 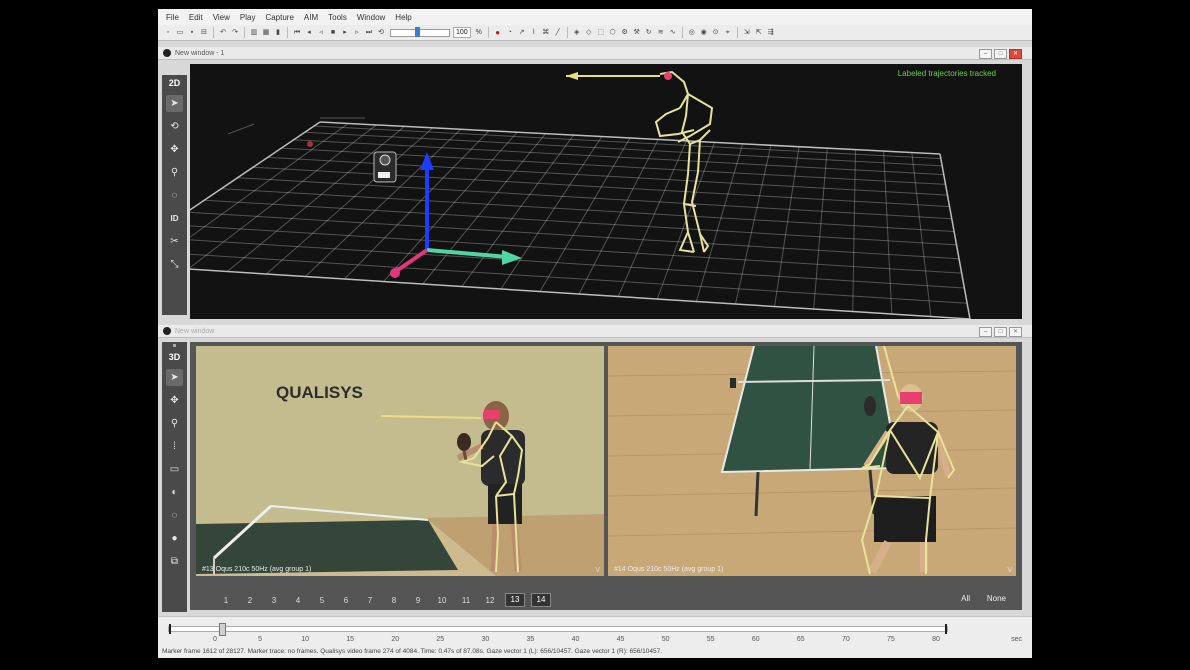 What do you see at coordinates (175, 357) in the screenshot?
I see `switch-view-mode: 3D` at bounding box center [175, 357].